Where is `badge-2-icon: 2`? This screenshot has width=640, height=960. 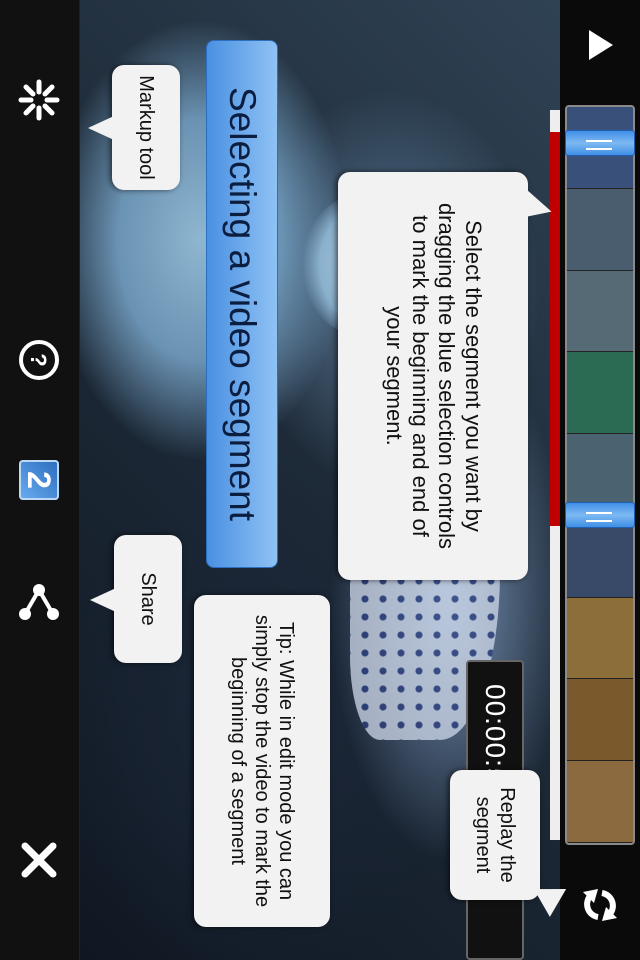 badge-2-icon: 2 is located at coordinates (39, 480).